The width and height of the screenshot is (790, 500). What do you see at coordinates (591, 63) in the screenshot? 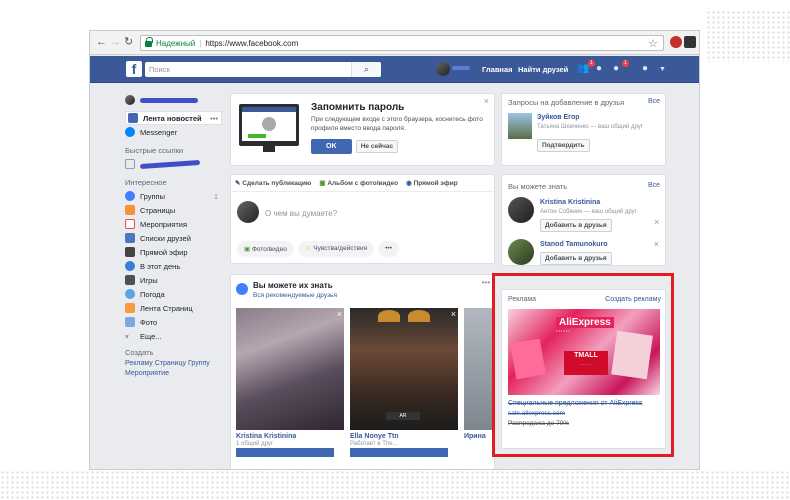
I see `friend-requests-badge: 1` at bounding box center [591, 63].